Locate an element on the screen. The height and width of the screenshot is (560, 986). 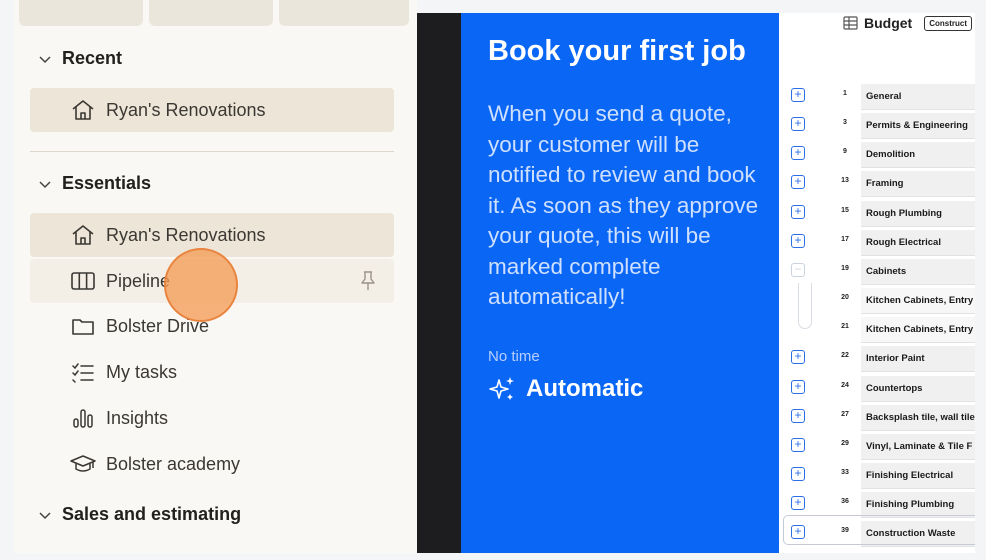
recent-heading: Recent is located at coordinates (92, 58).